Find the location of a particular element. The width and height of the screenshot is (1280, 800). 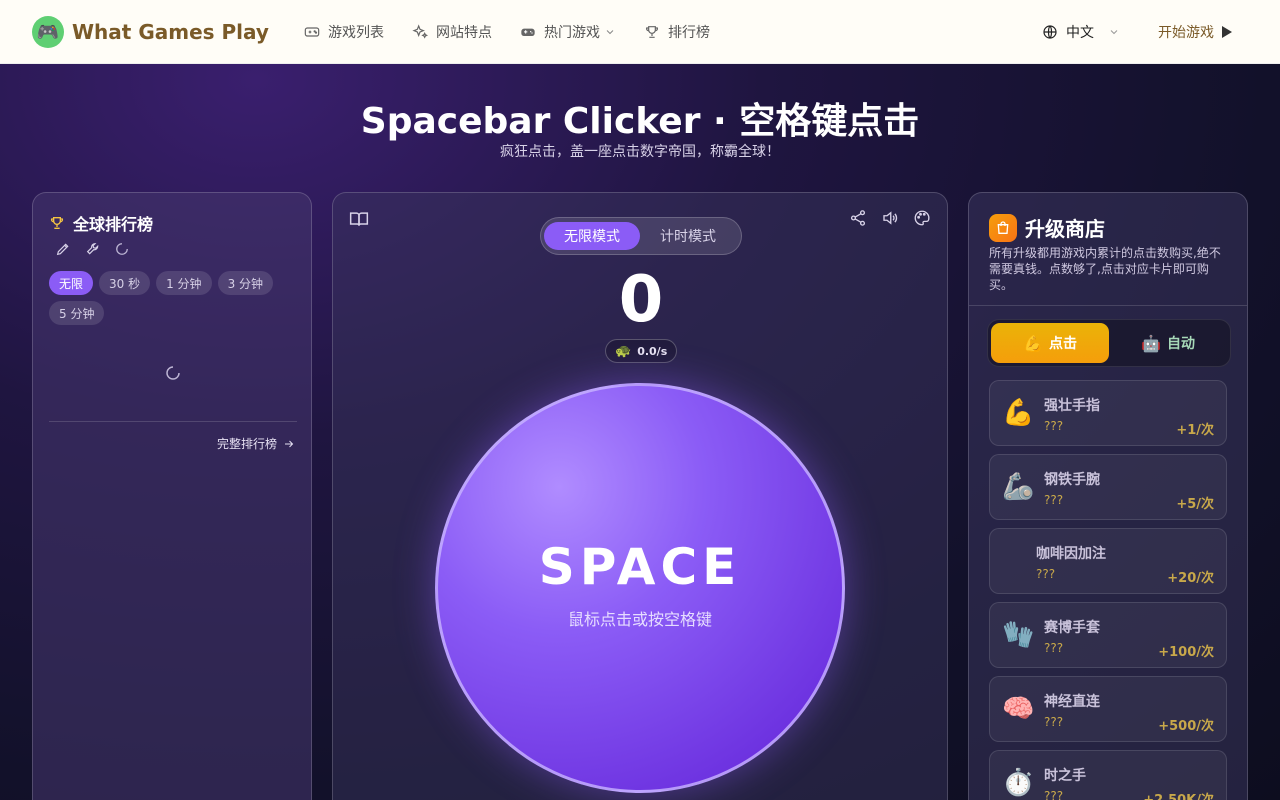

nav-link-game-list: 游戏列表 is located at coordinates (344, 32).